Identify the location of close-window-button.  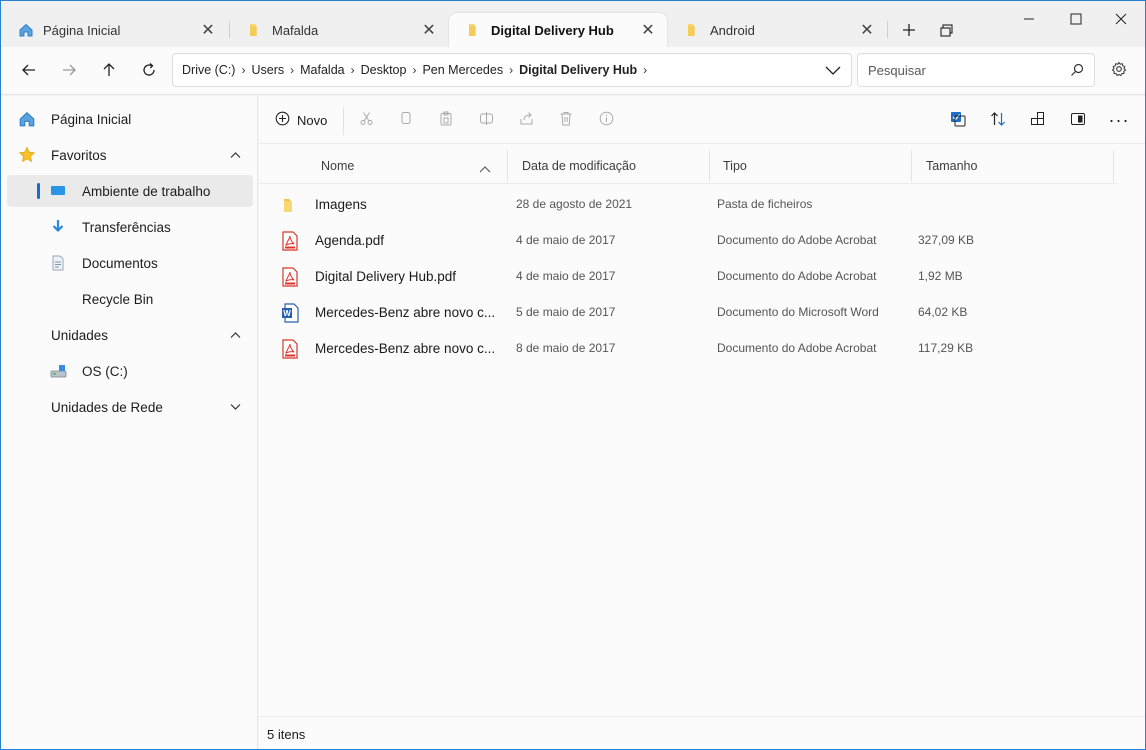
(1121, 19).